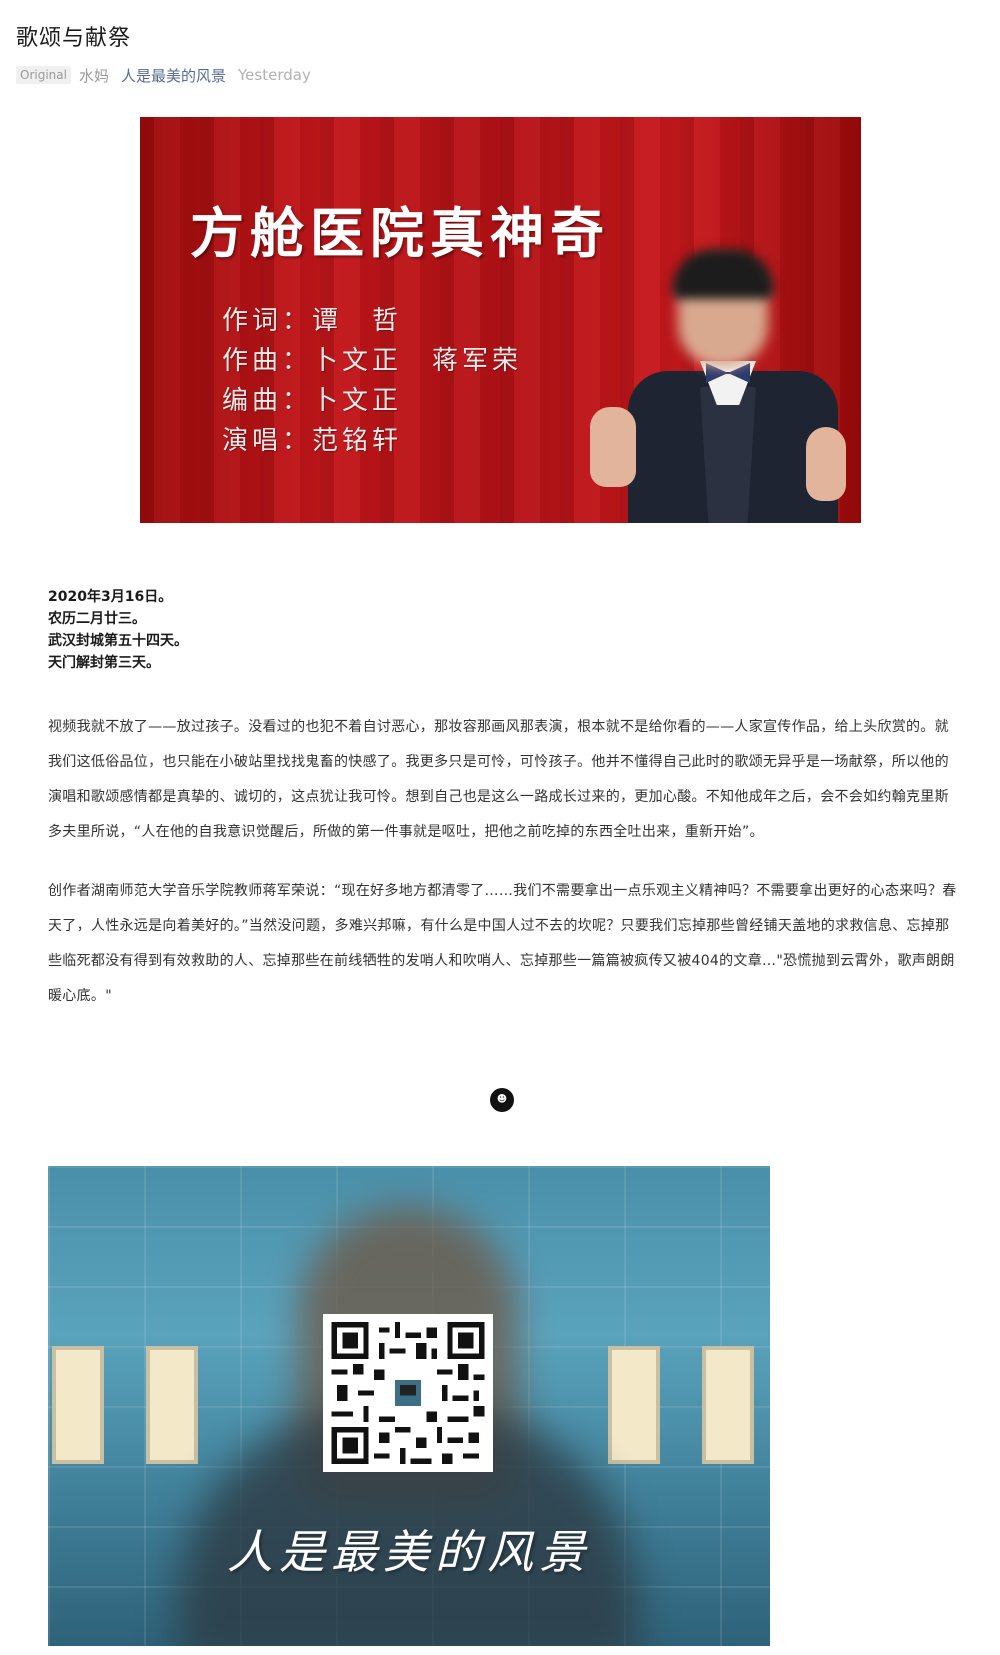 The height and width of the screenshot is (1655, 1000). Describe the element at coordinates (723, 274) in the screenshot. I see `performer-hair` at that location.